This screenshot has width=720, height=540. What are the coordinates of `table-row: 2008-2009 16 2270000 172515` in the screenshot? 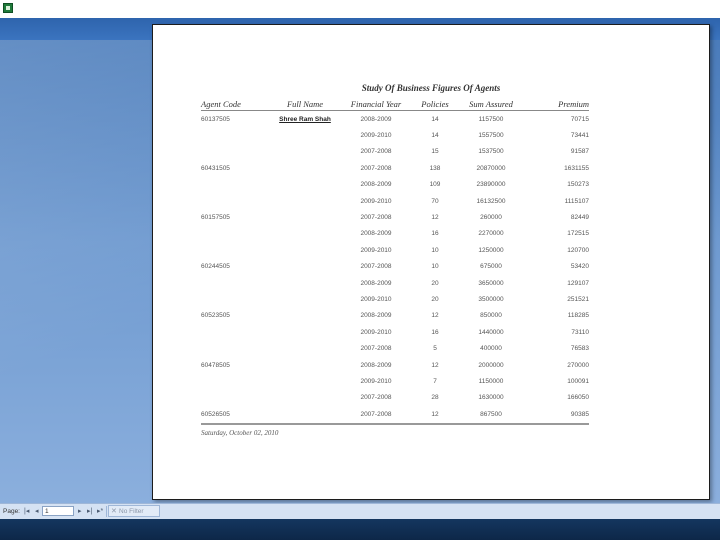 It's located at (395, 234).